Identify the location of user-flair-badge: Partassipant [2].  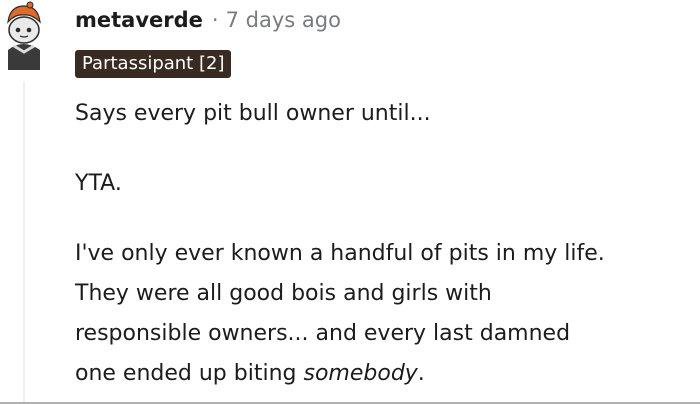
(153, 64).